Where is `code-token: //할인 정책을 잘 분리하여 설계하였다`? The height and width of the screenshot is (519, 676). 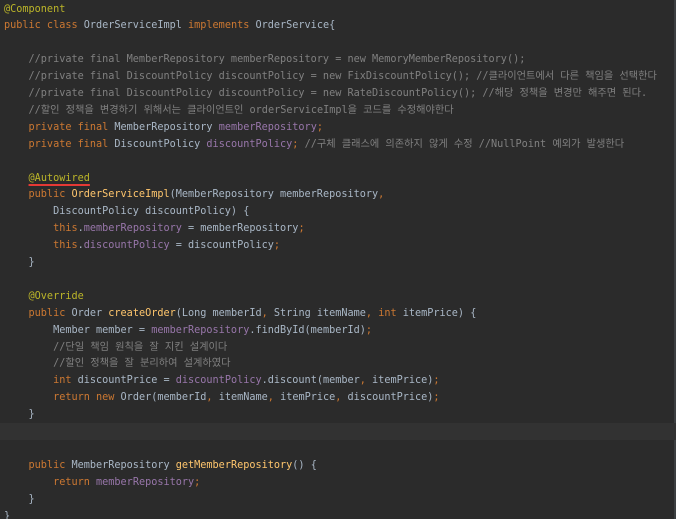
code-token: //할인 정책을 잘 분리하여 설계하였다 is located at coordinates (117, 364).